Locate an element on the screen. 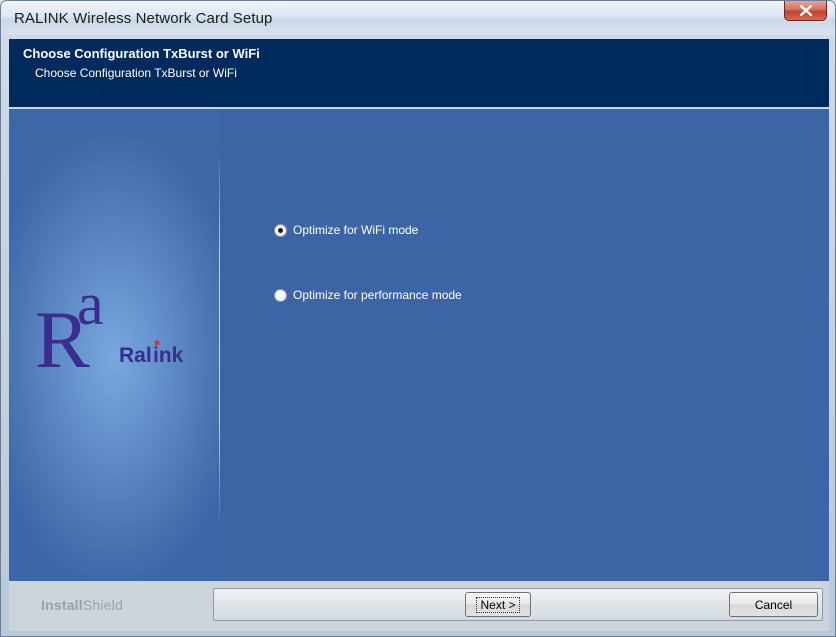  page-subtitle: Choose Configuration TxBurst or WiFi is located at coordinates (136, 73).